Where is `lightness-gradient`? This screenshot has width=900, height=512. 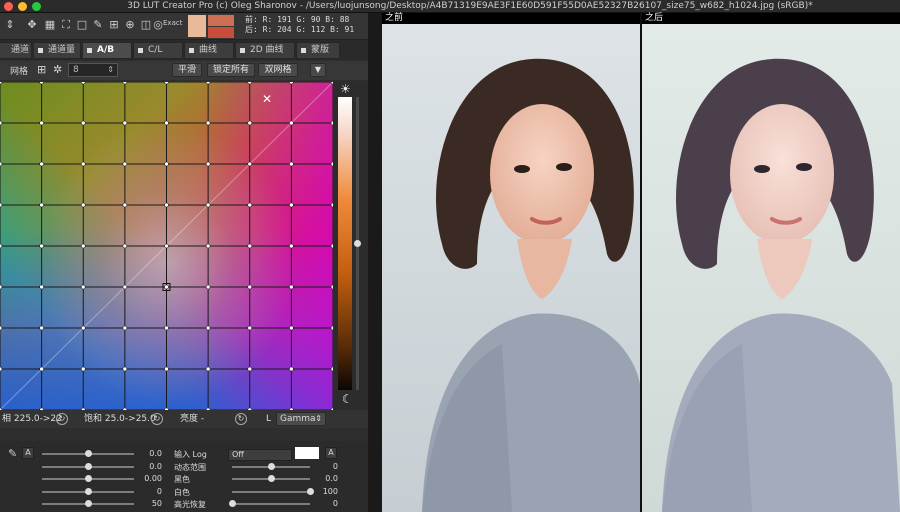
lightness-gradient is located at coordinates (345, 243).